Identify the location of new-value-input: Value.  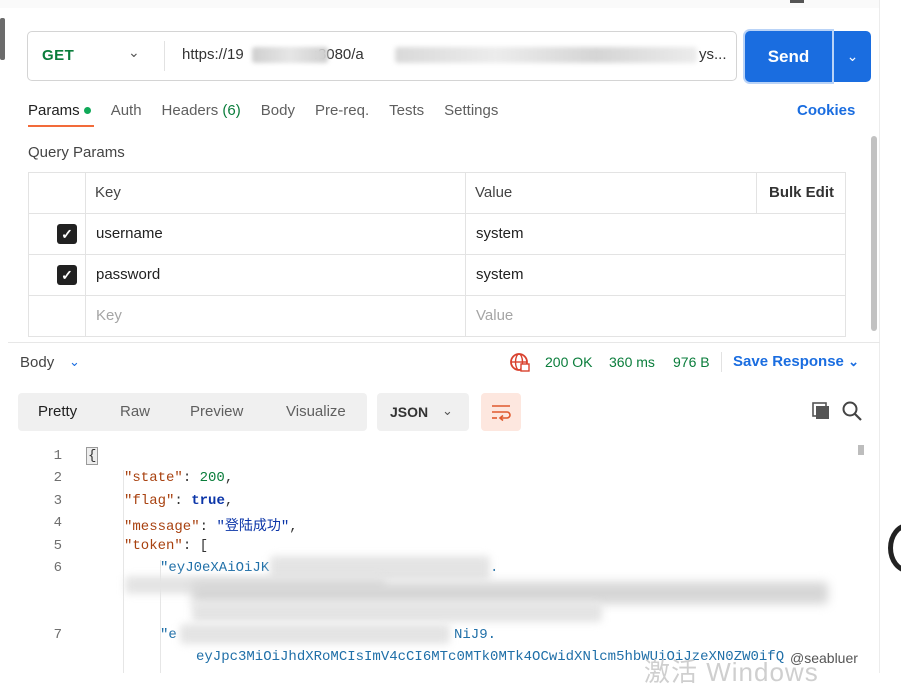
(494, 315).